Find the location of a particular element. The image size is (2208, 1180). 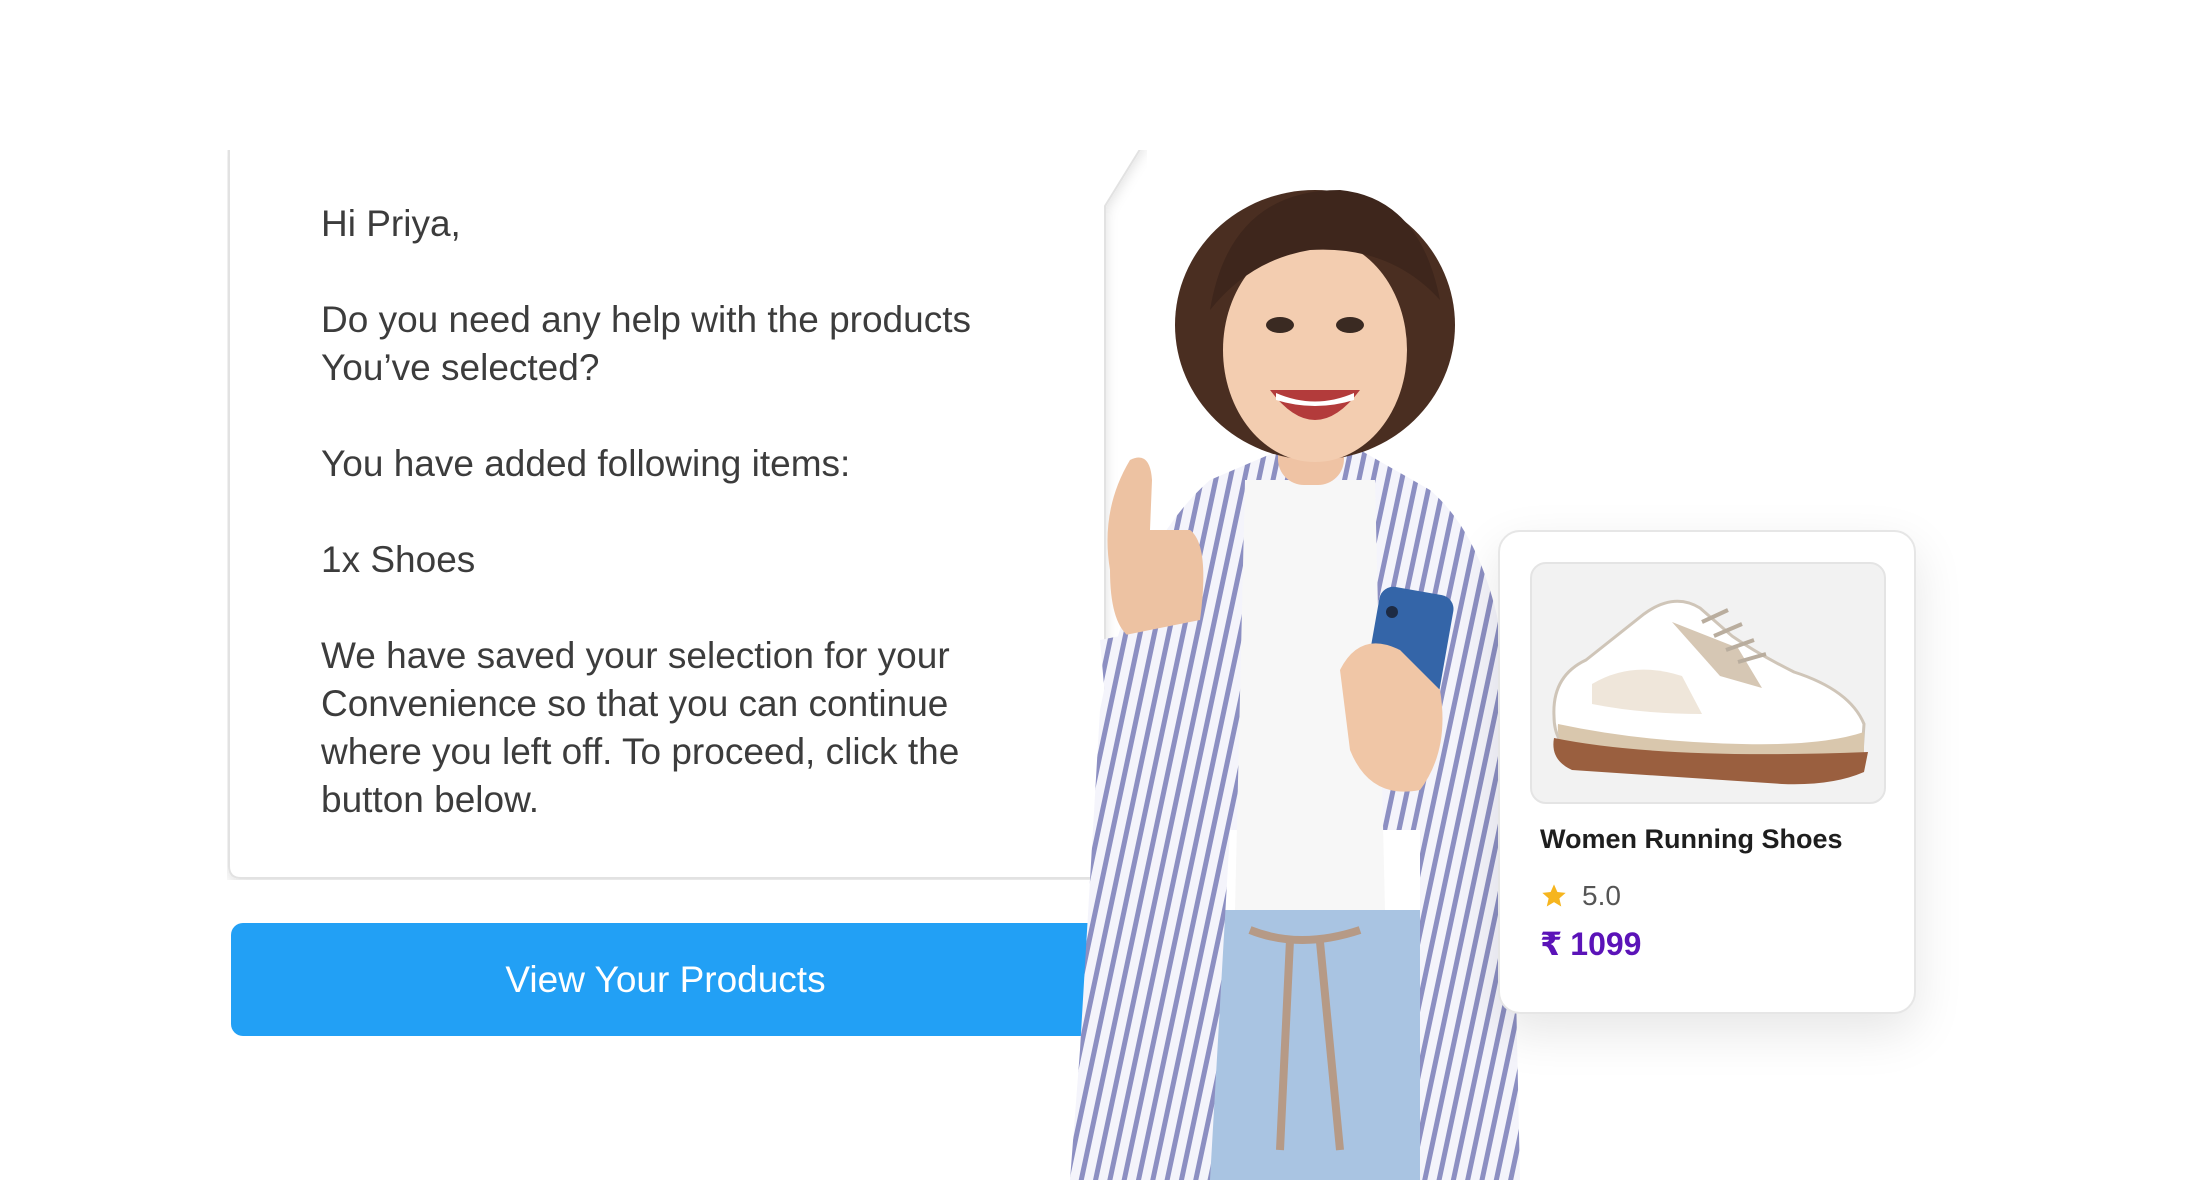

currency-symbol: ₹ is located at coordinates (1551, 944).